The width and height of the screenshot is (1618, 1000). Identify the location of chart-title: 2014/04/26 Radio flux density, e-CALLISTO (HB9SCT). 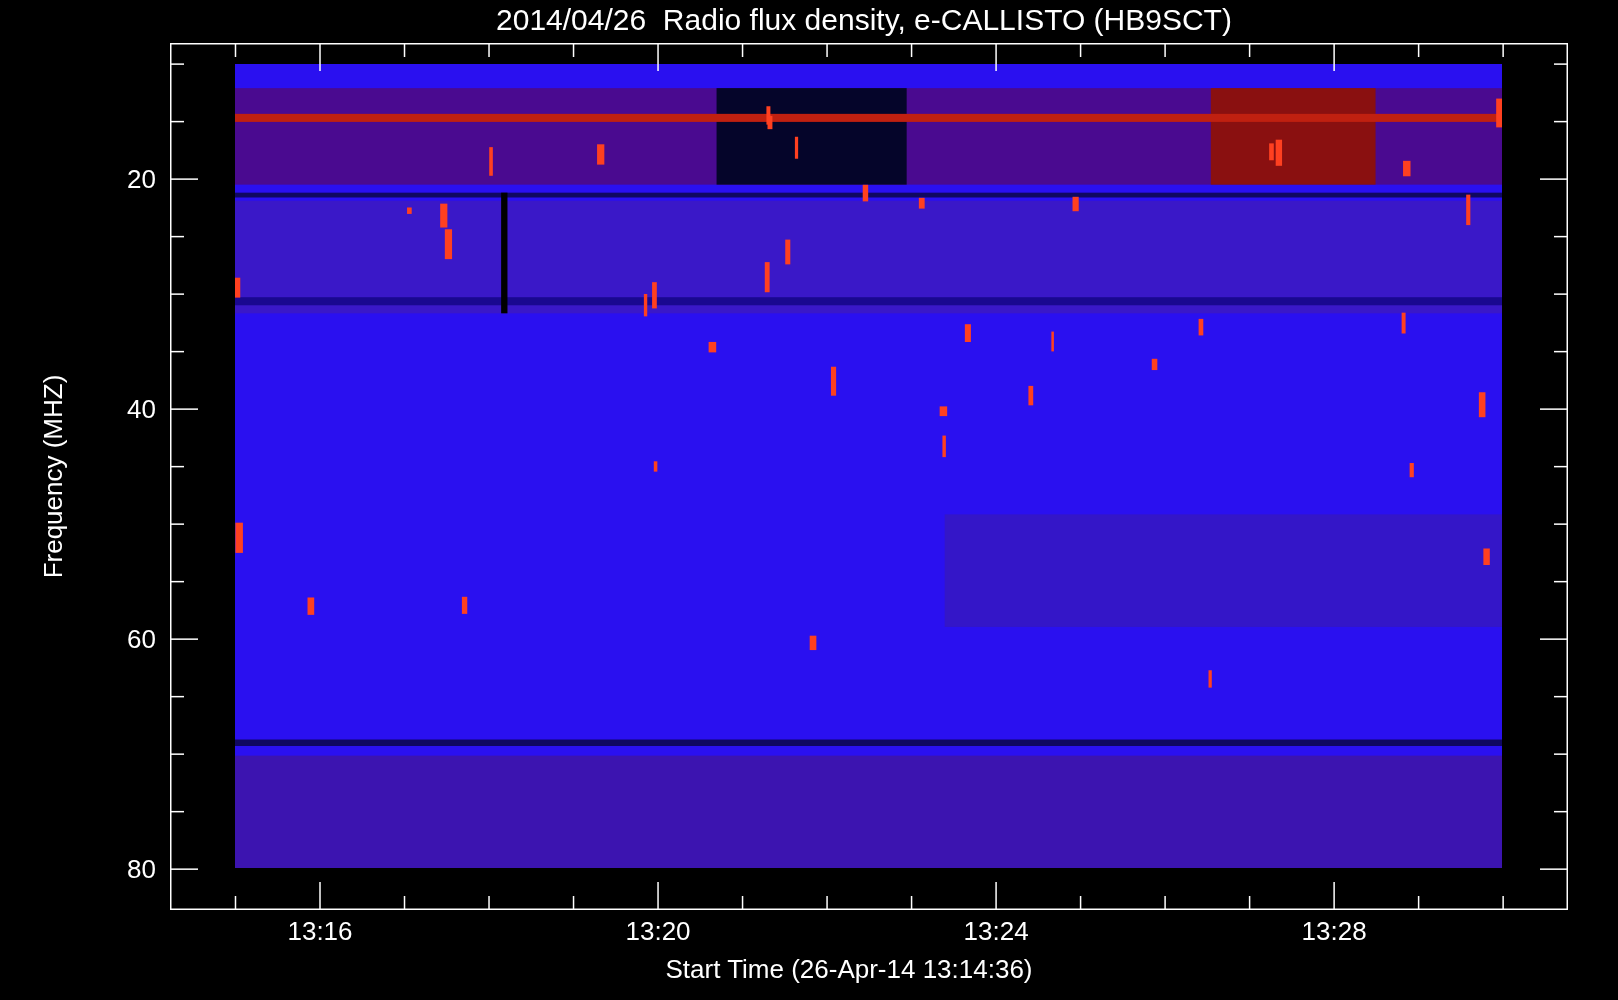
(864, 20).